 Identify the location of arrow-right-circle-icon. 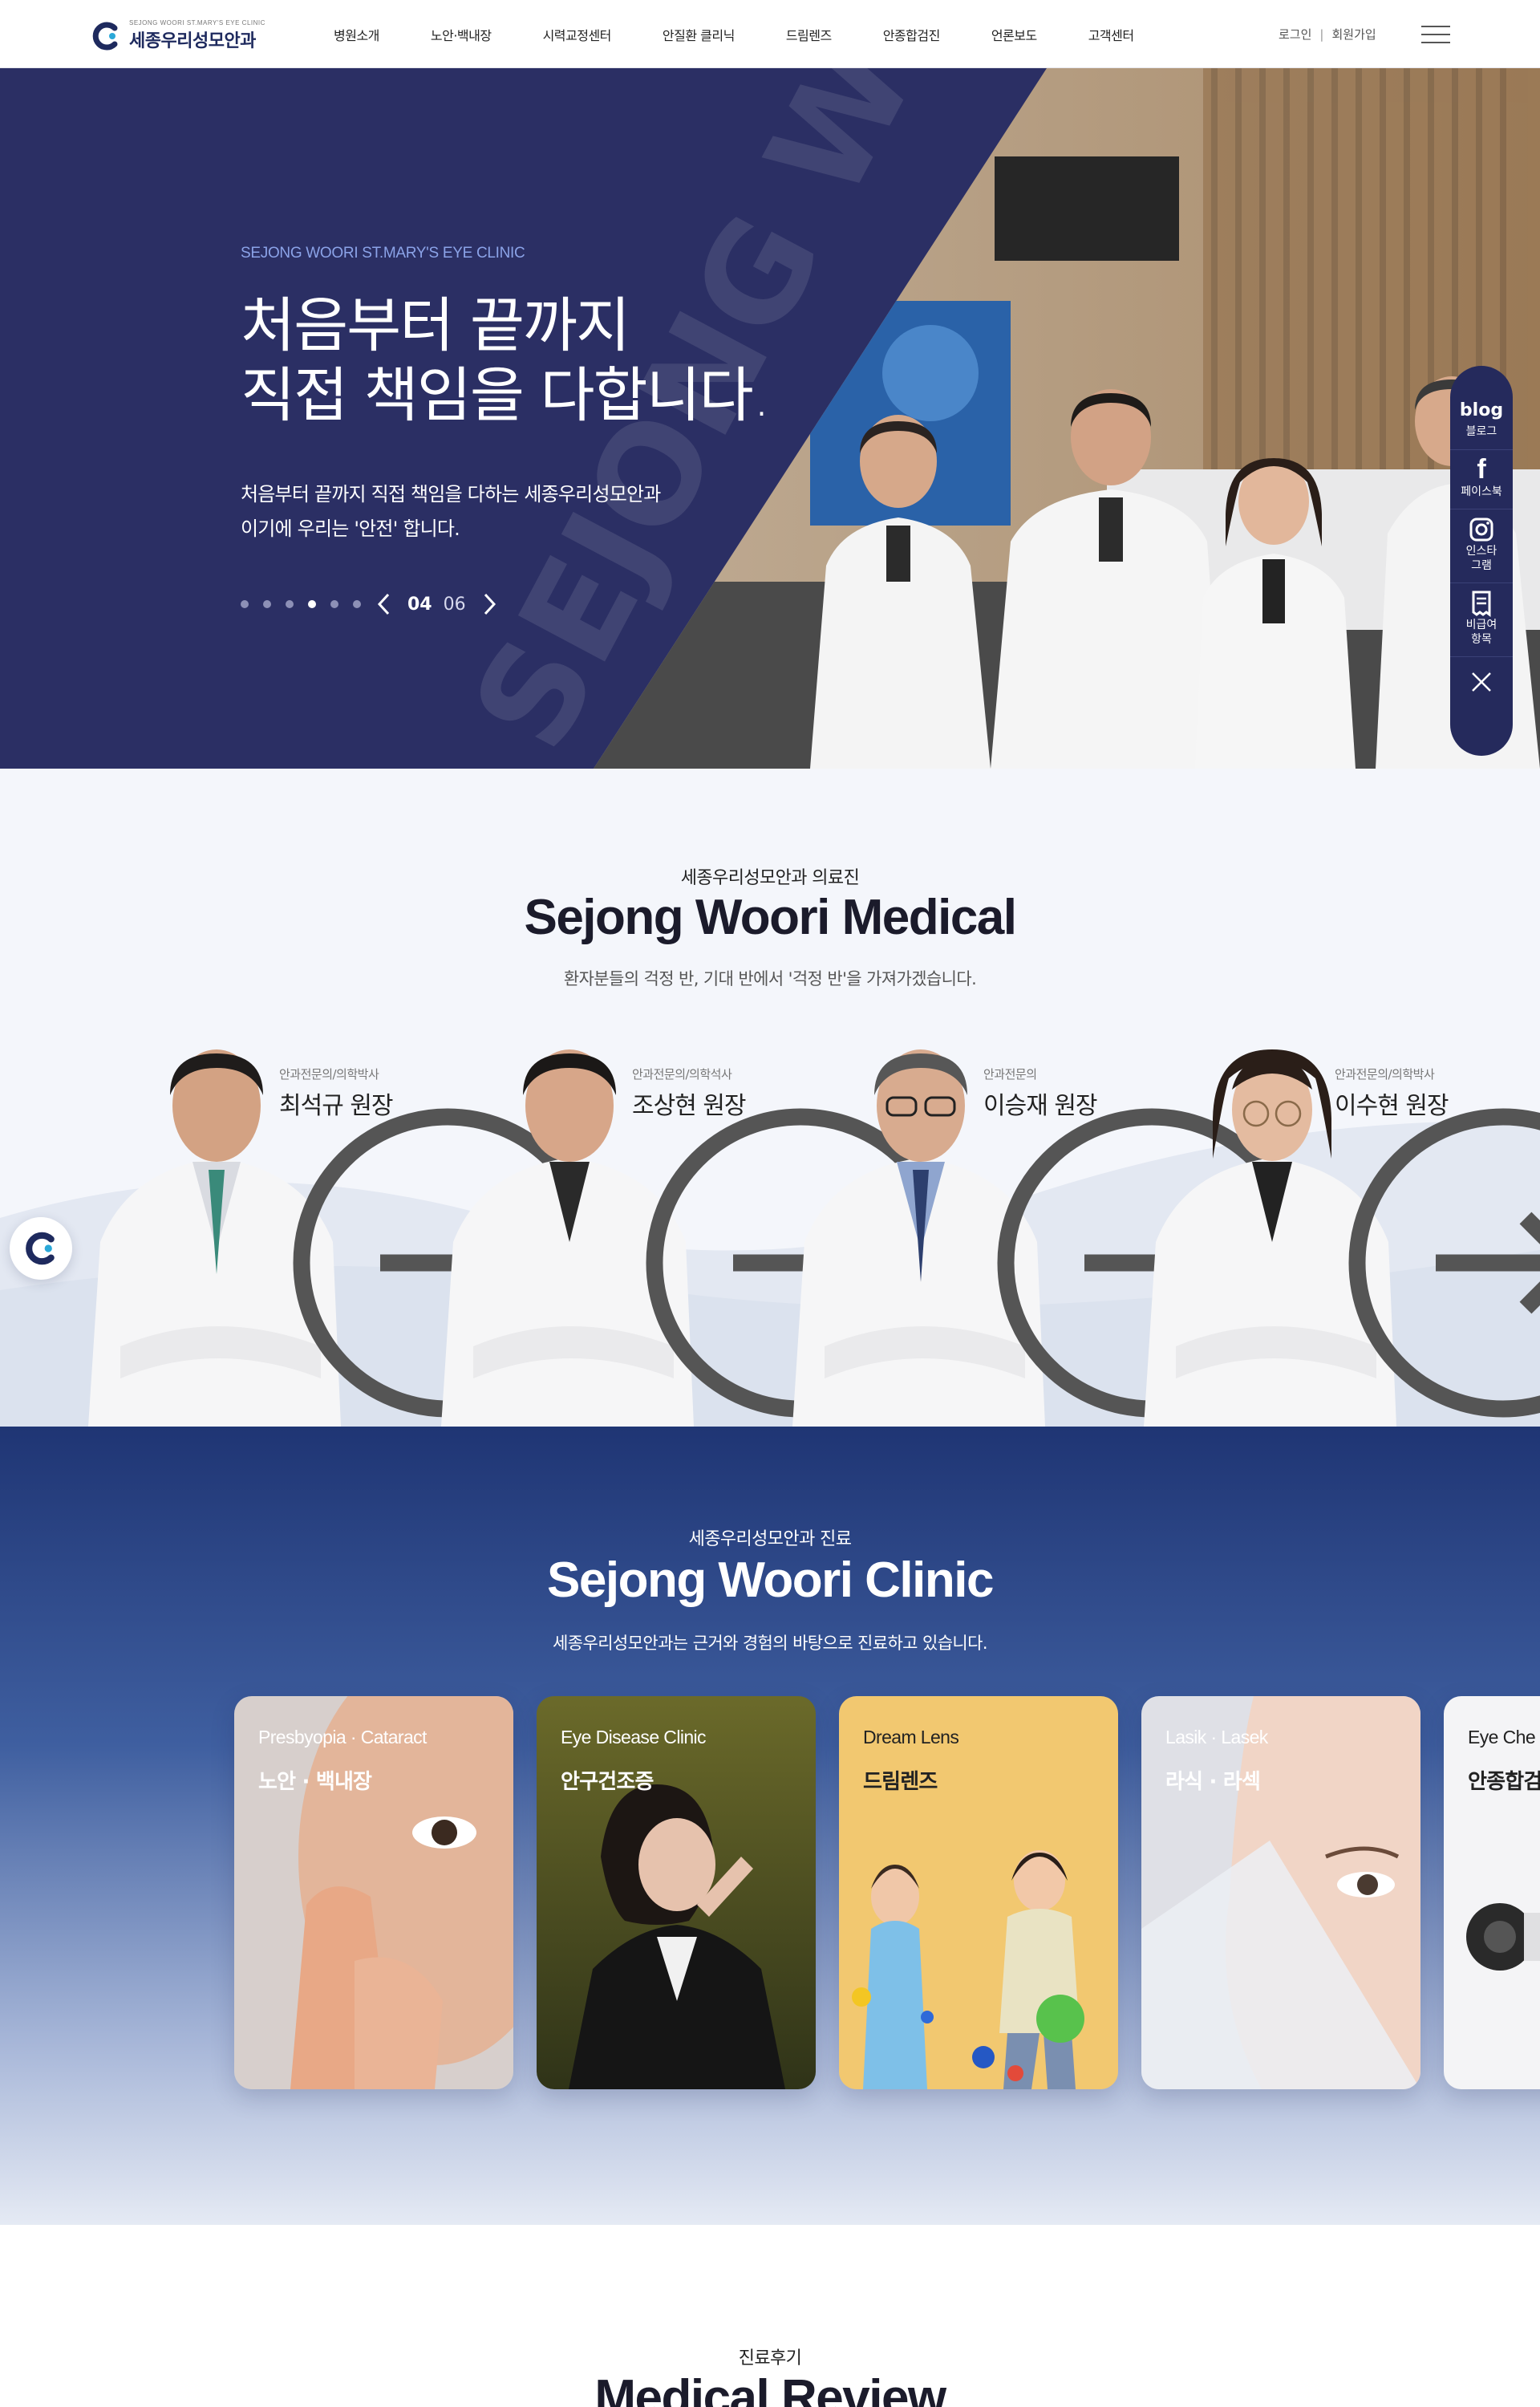
(1437, 1248).